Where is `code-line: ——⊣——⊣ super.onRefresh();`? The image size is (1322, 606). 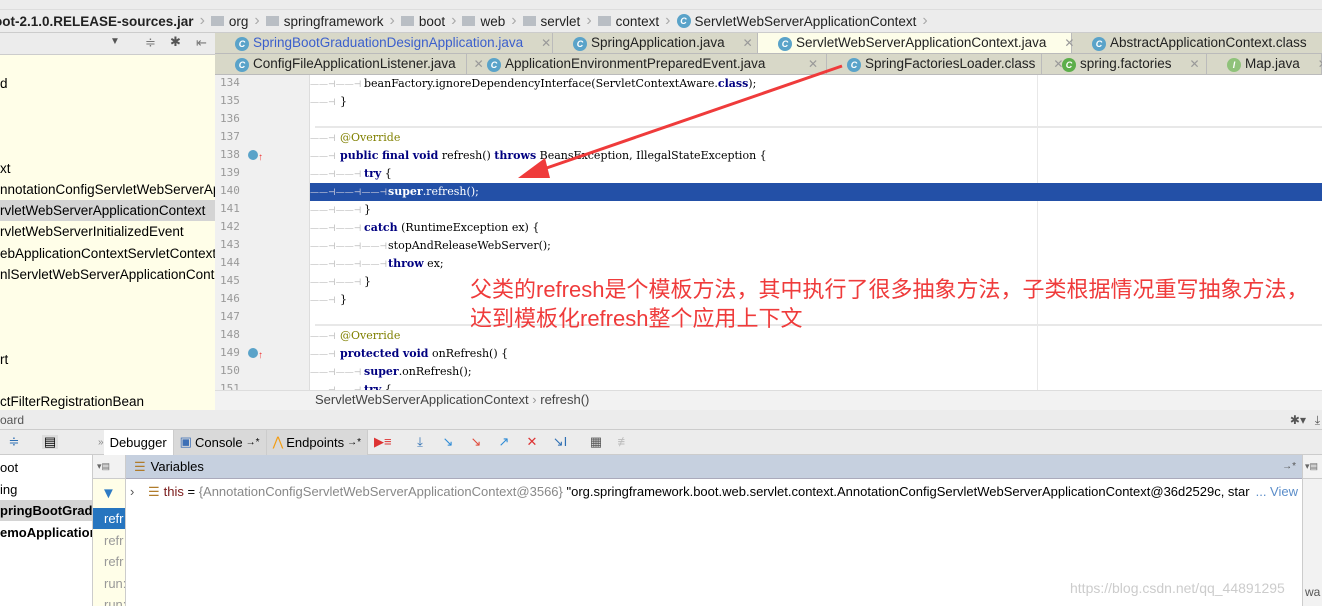 code-line: ——⊣——⊣ super.onRefresh(); is located at coordinates (816, 372).